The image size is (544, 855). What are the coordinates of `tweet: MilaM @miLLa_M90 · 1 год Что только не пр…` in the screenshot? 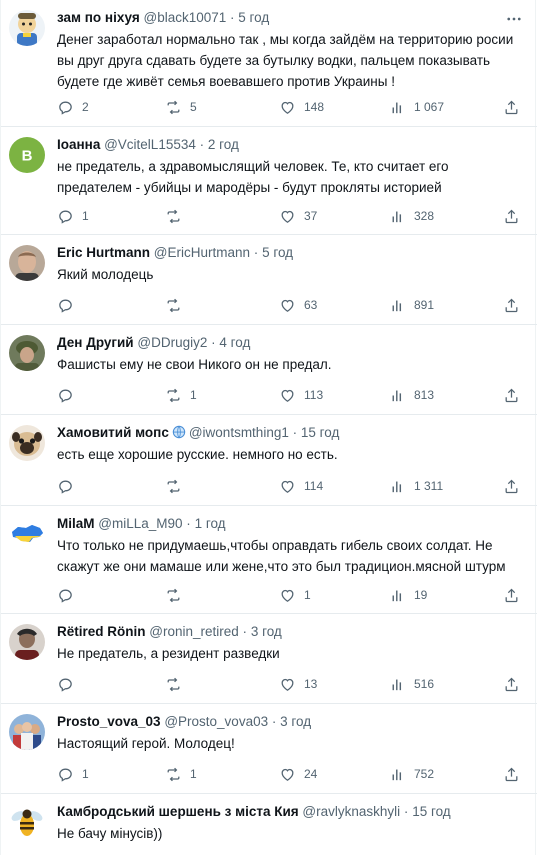 It's located at (269, 560).